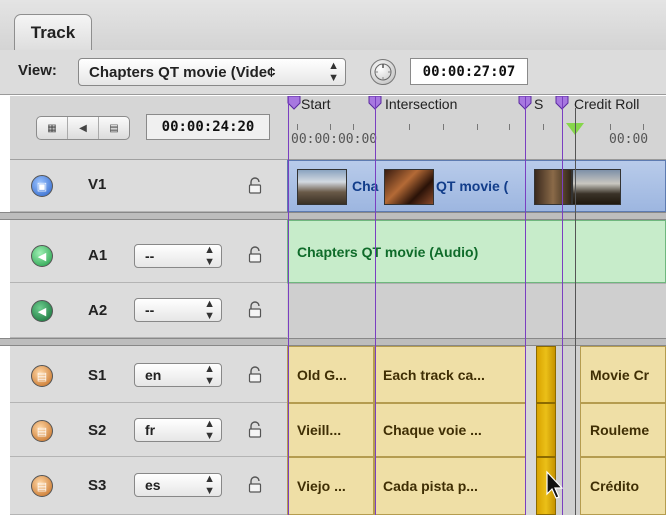 The image size is (666, 515). Describe the element at coordinates (388, 251) in the screenshot. I see `clip-label: Chapters QT movie (Audio)` at that location.